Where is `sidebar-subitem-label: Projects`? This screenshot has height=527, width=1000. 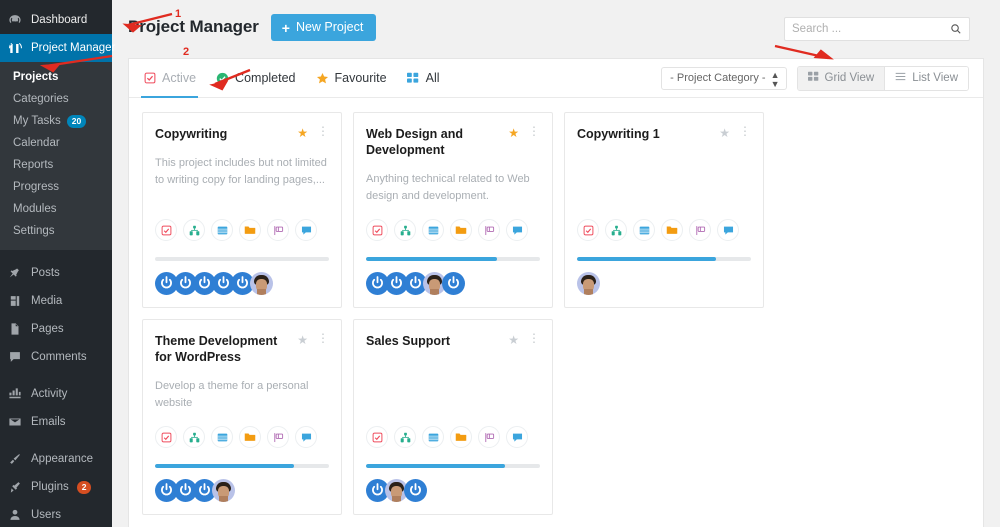 sidebar-subitem-label: Projects is located at coordinates (36, 77).